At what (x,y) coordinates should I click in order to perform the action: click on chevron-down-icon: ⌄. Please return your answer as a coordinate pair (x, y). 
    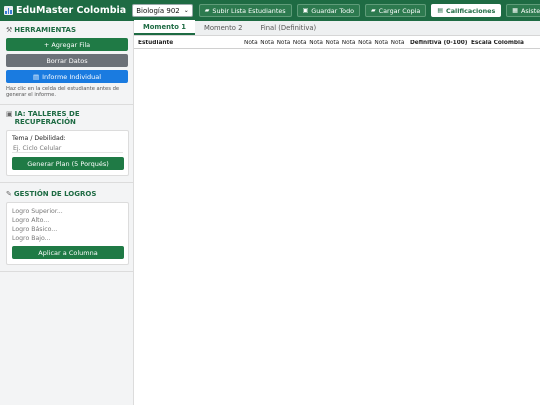
    Looking at the image, I should click on (186, 10).